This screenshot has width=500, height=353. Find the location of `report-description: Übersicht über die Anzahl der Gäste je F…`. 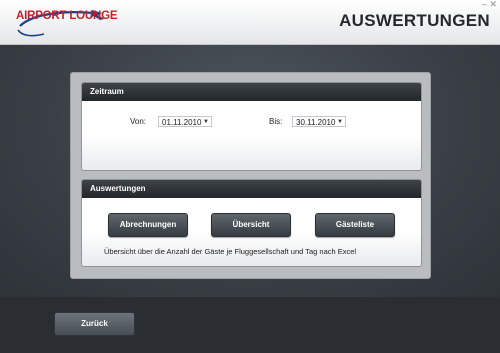

report-description: Übersicht über die Anzahl der Gäste je F… is located at coordinates (230, 251).